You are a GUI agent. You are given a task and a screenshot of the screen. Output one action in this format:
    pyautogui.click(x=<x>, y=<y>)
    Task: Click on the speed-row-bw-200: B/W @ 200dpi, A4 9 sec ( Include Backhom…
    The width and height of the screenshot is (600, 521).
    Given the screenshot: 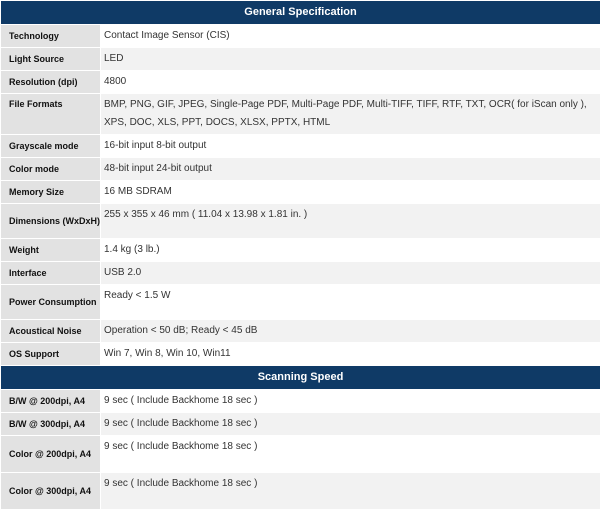 What is the action you would take?
    pyautogui.click(x=300, y=401)
    